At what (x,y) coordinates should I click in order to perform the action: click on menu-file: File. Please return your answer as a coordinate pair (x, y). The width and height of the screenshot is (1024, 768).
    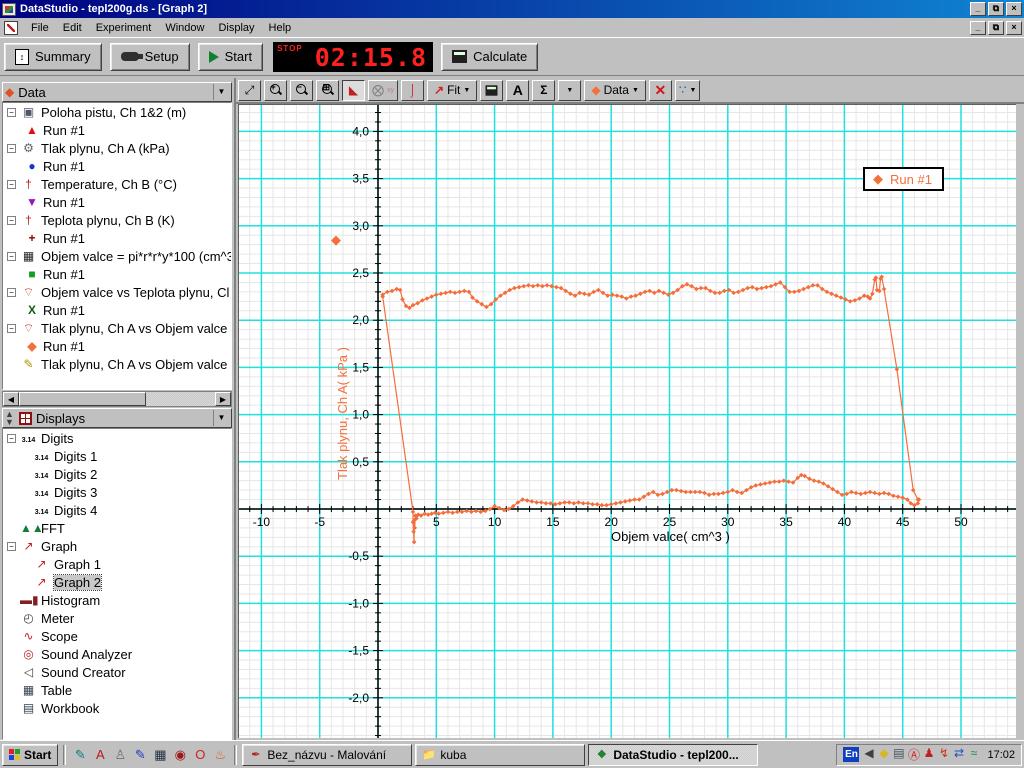
    Looking at the image, I should click on (40, 28).